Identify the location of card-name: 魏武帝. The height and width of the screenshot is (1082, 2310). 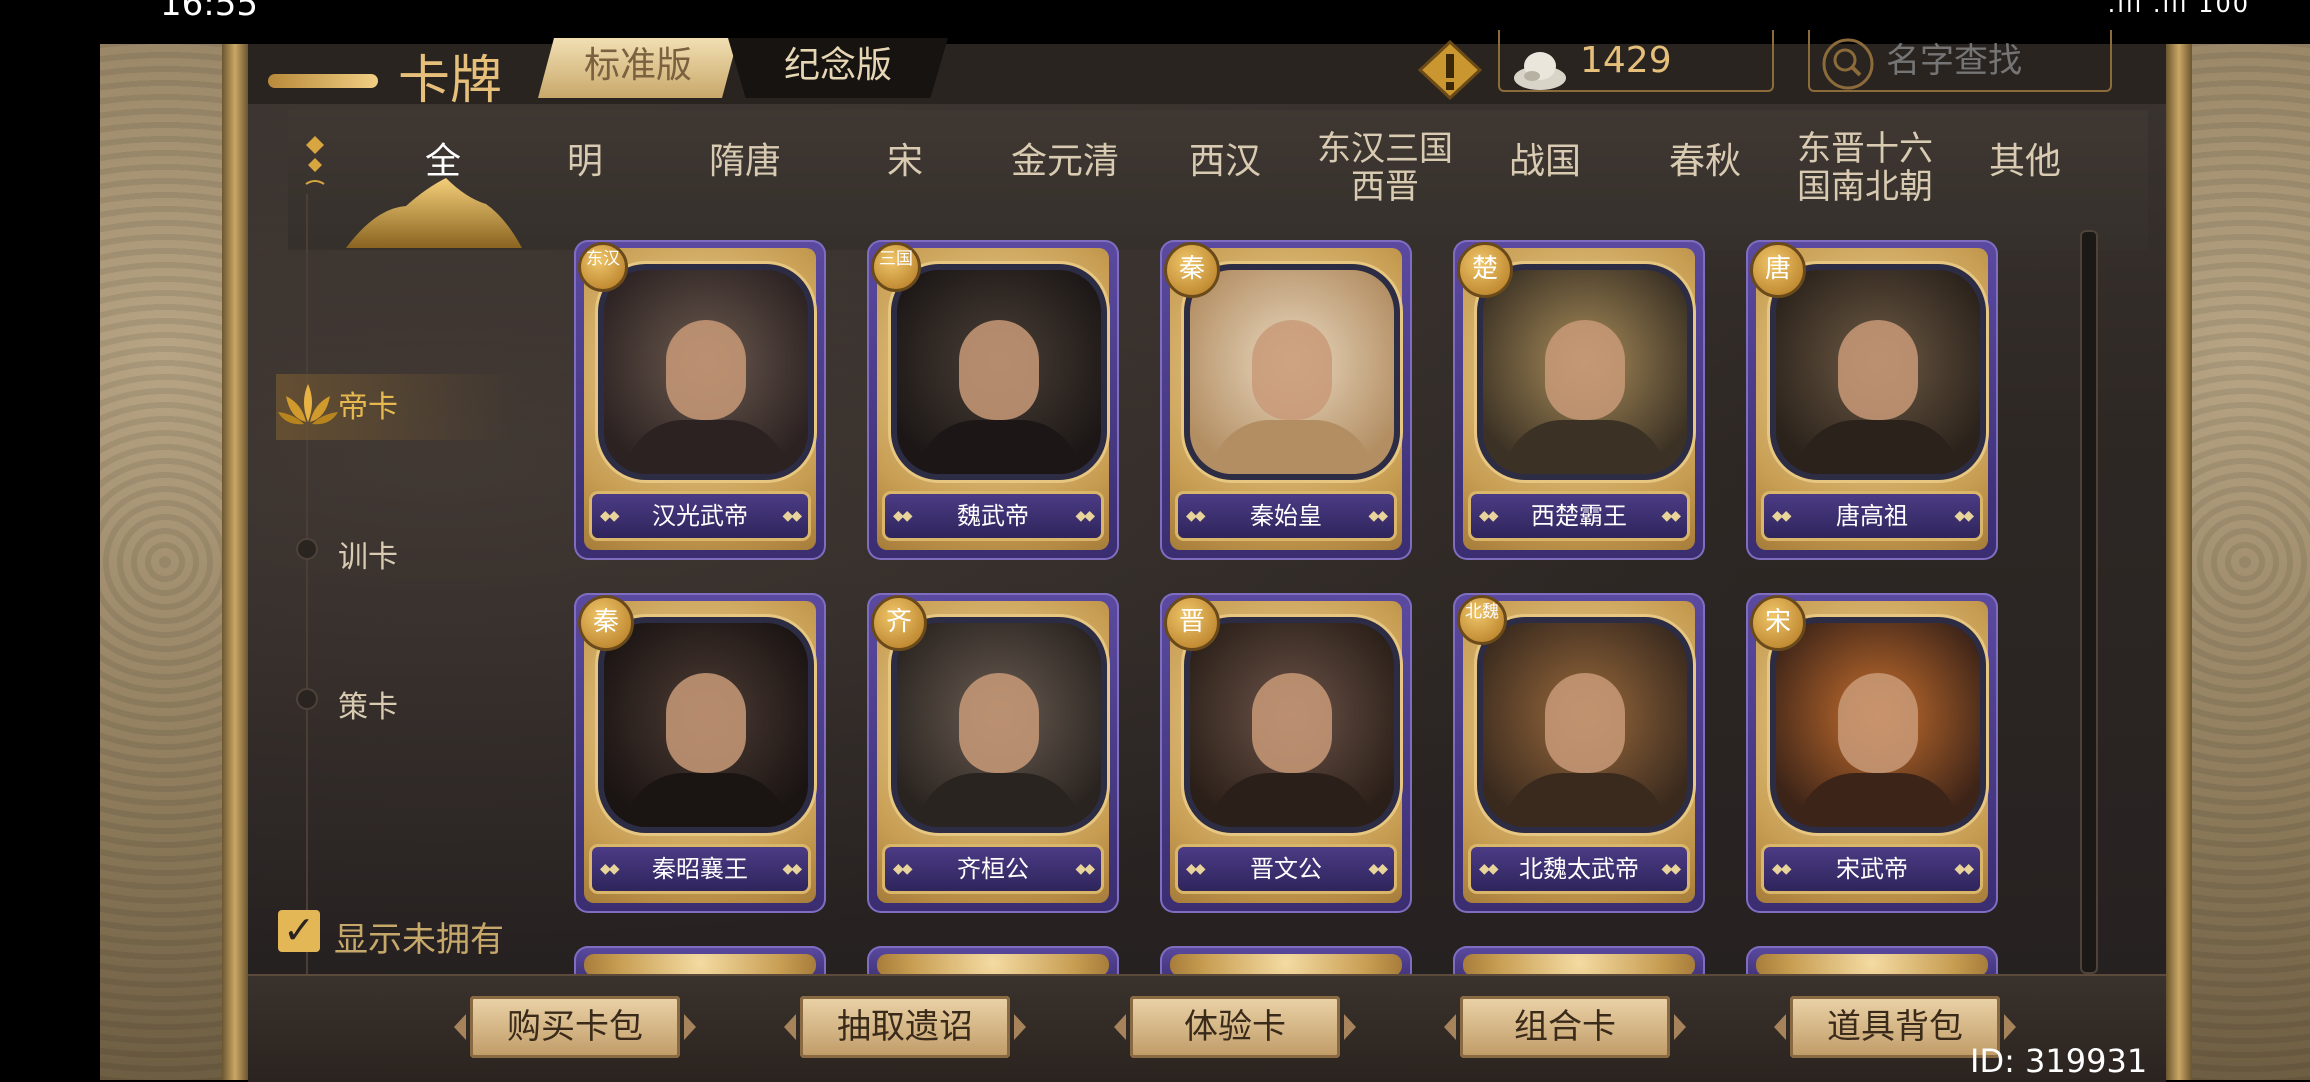
(993, 516).